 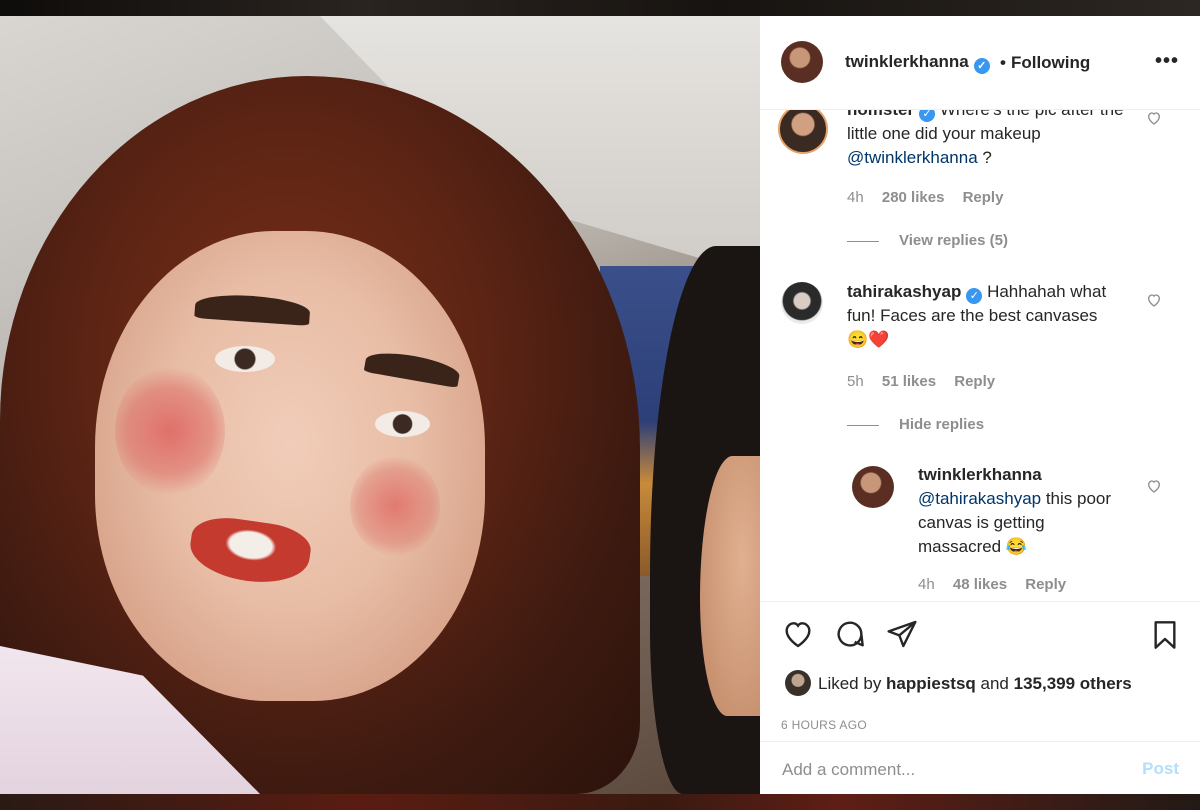 I want to click on author-username: twinklerkhanna ✓, so click(x=917, y=63).